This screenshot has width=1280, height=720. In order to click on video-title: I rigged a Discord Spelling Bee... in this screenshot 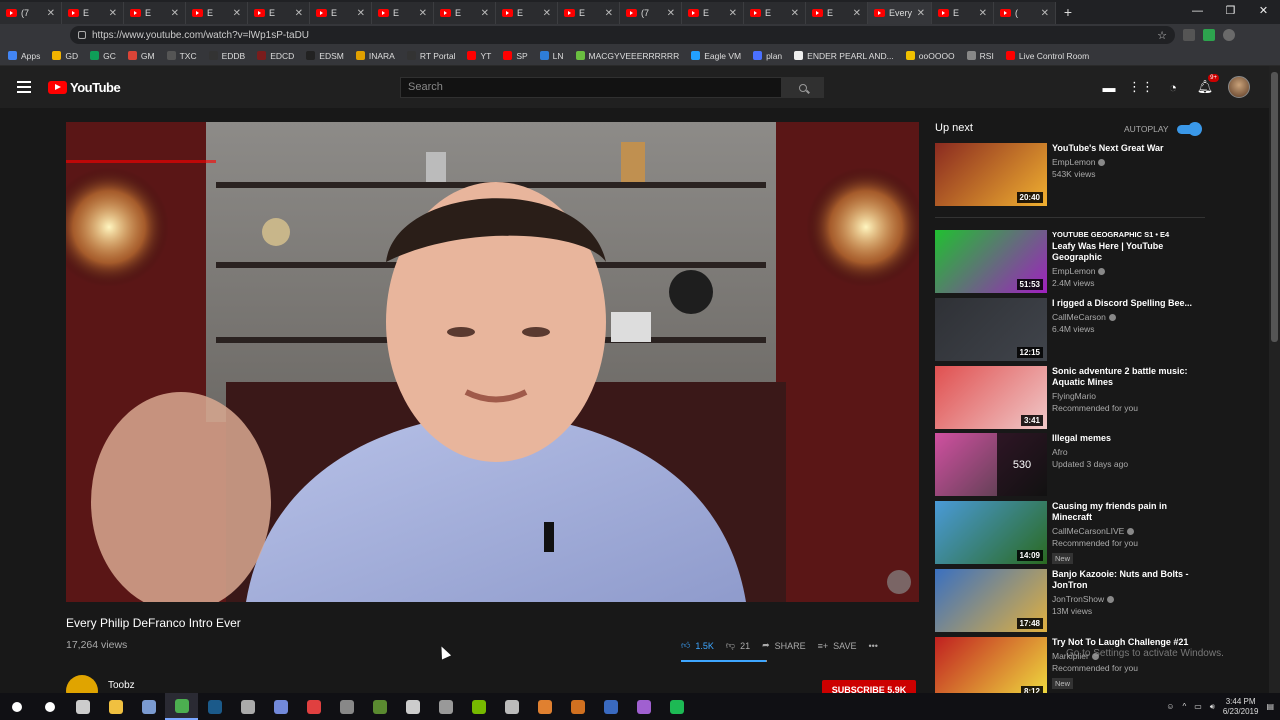, I will do `click(1127, 303)`.